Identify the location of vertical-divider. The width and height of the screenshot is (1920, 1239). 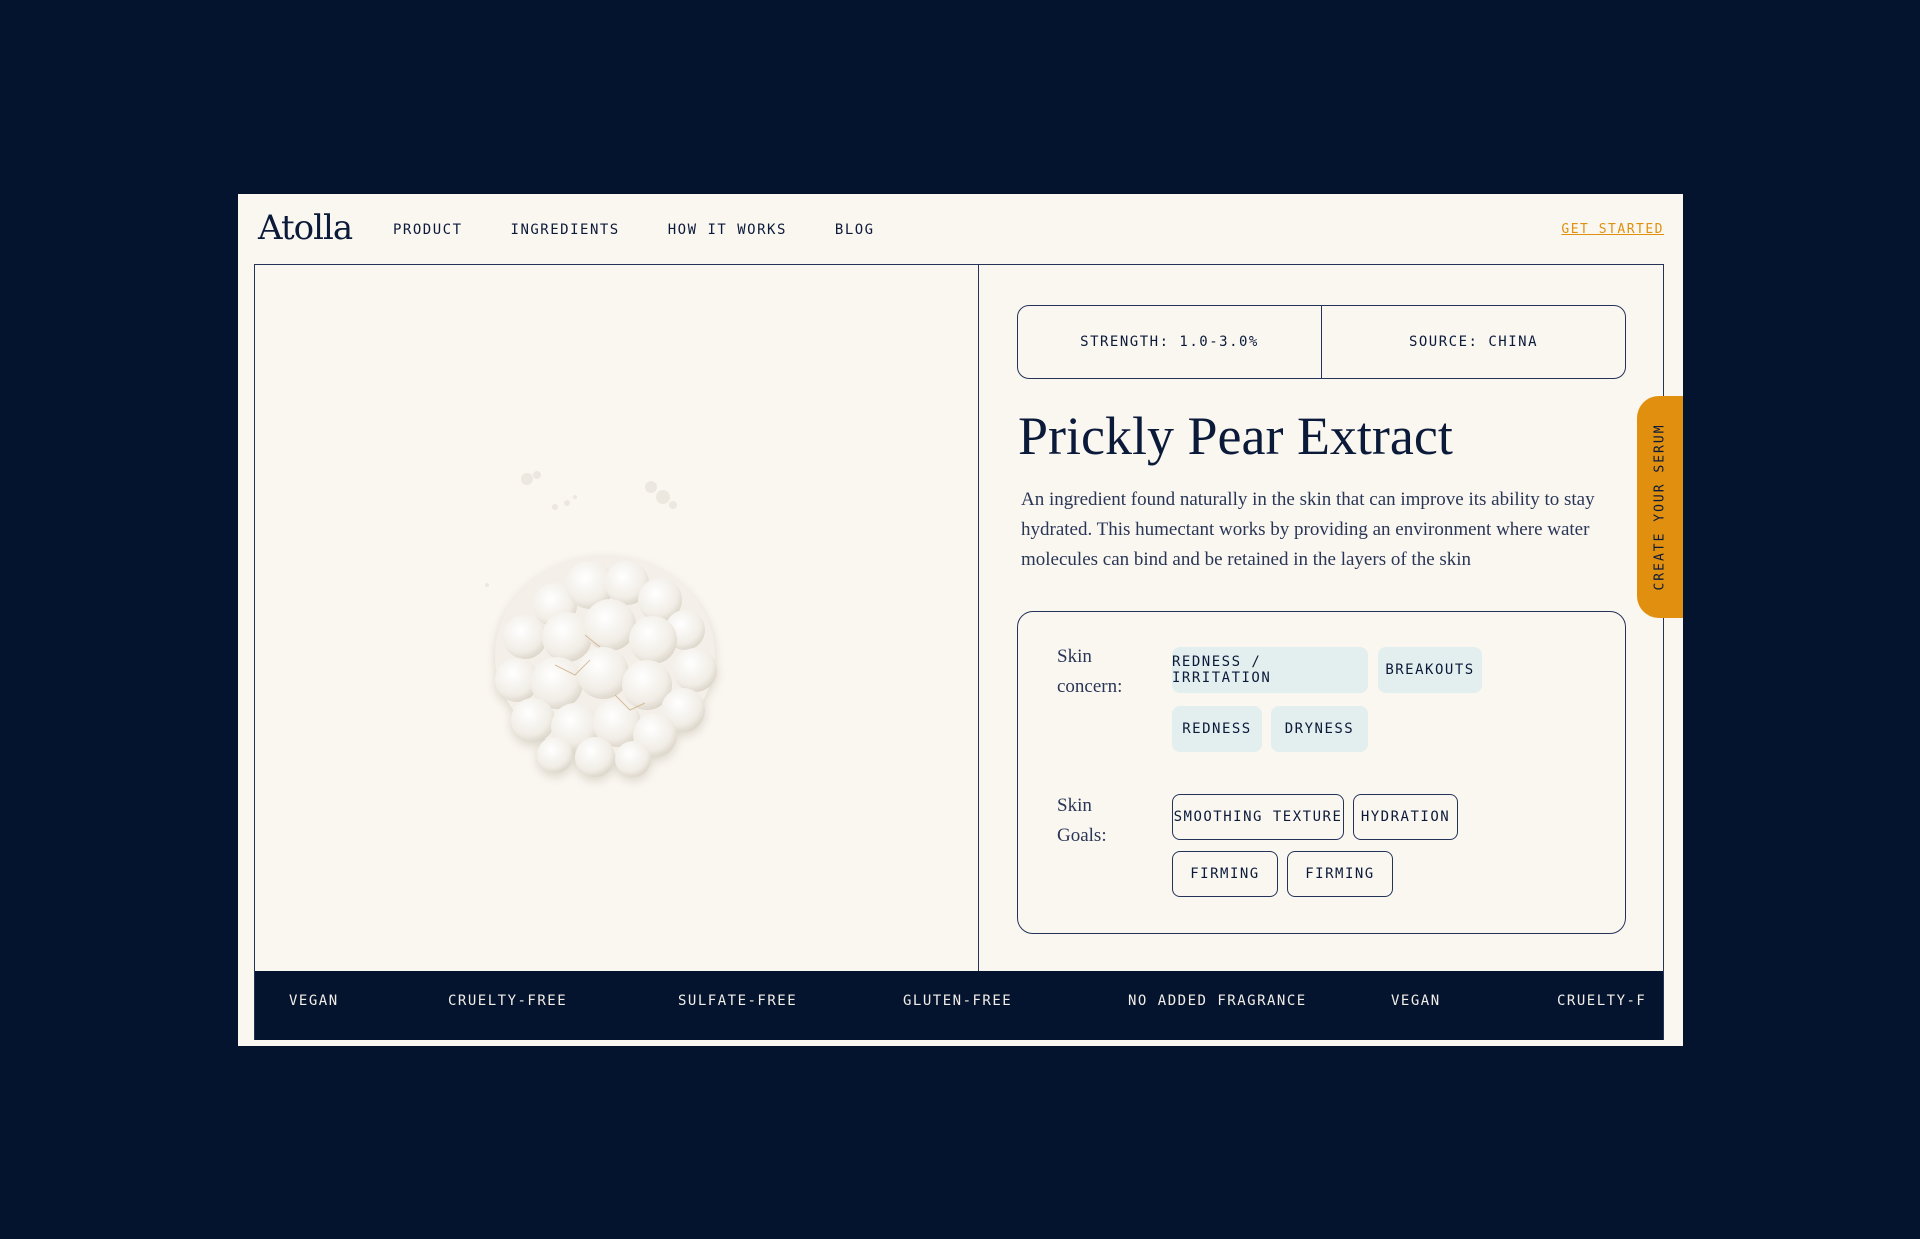
(978, 618).